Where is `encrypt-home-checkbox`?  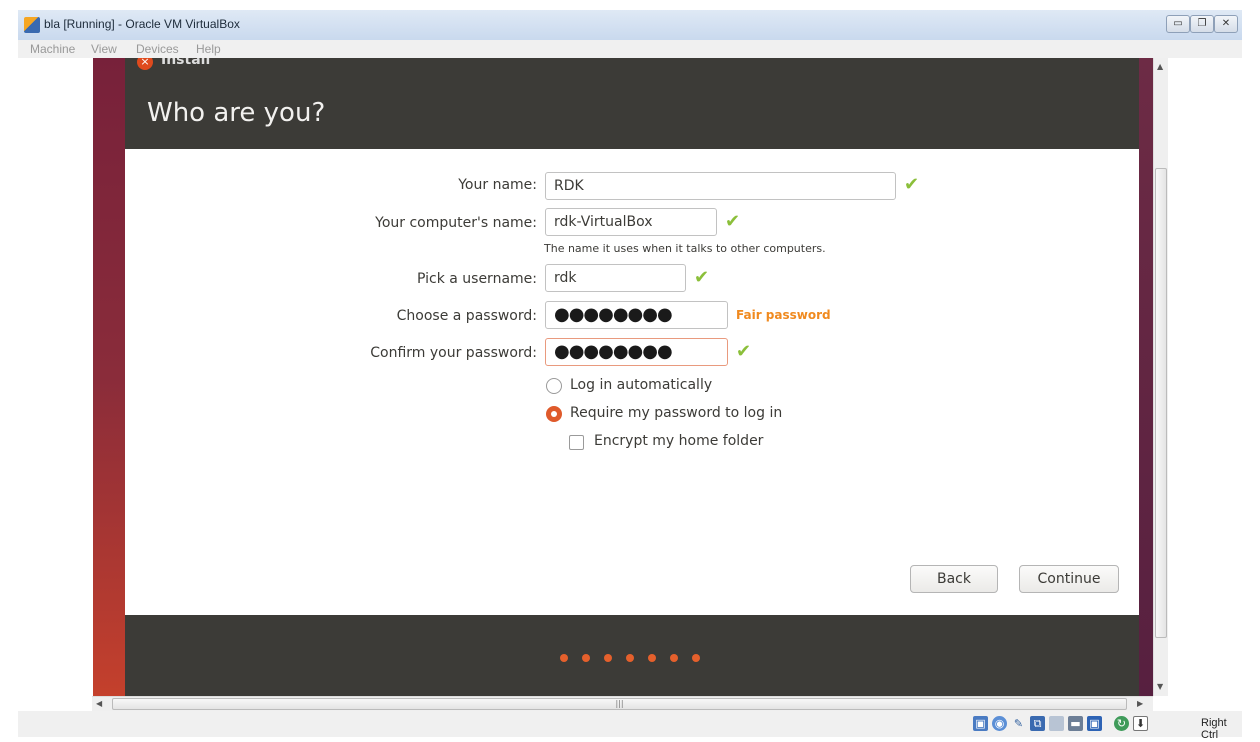 encrypt-home-checkbox is located at coordinates (576, 442).